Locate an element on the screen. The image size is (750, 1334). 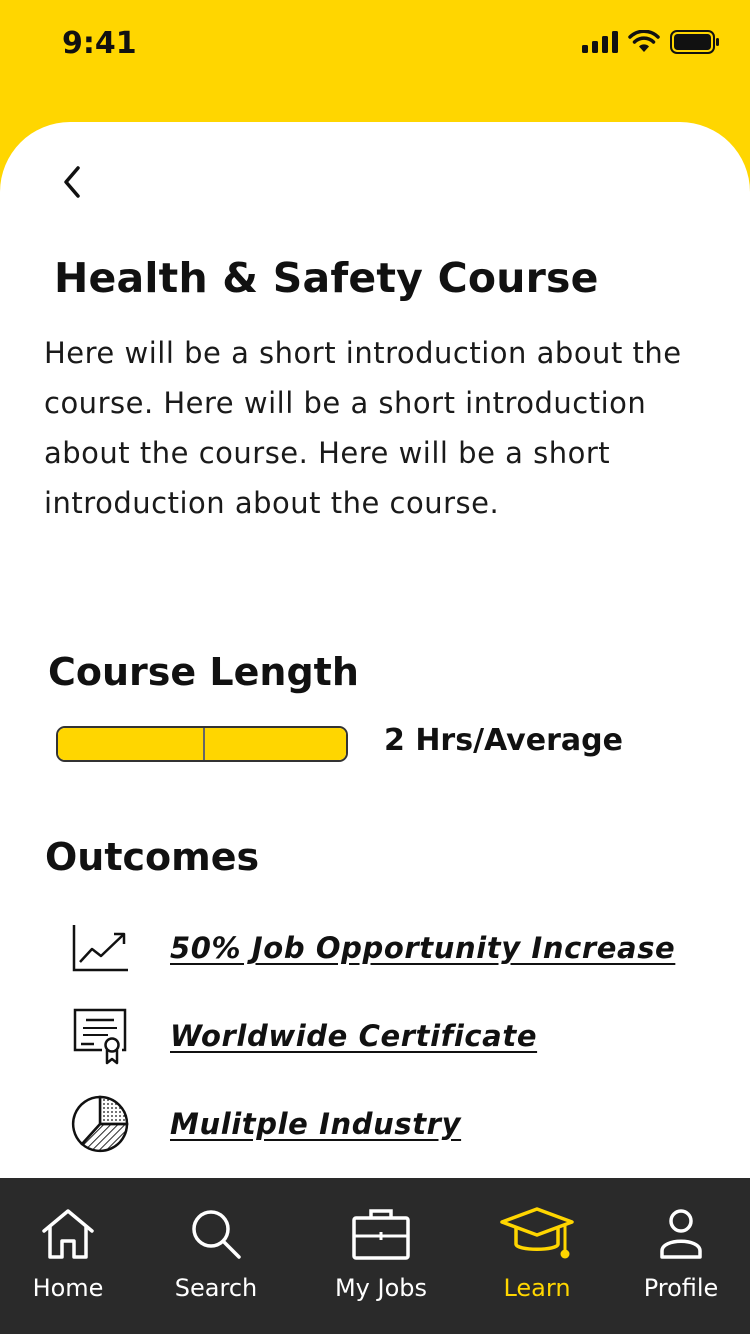
course-length-heading: Course Length is located at coordinates (203, 672).